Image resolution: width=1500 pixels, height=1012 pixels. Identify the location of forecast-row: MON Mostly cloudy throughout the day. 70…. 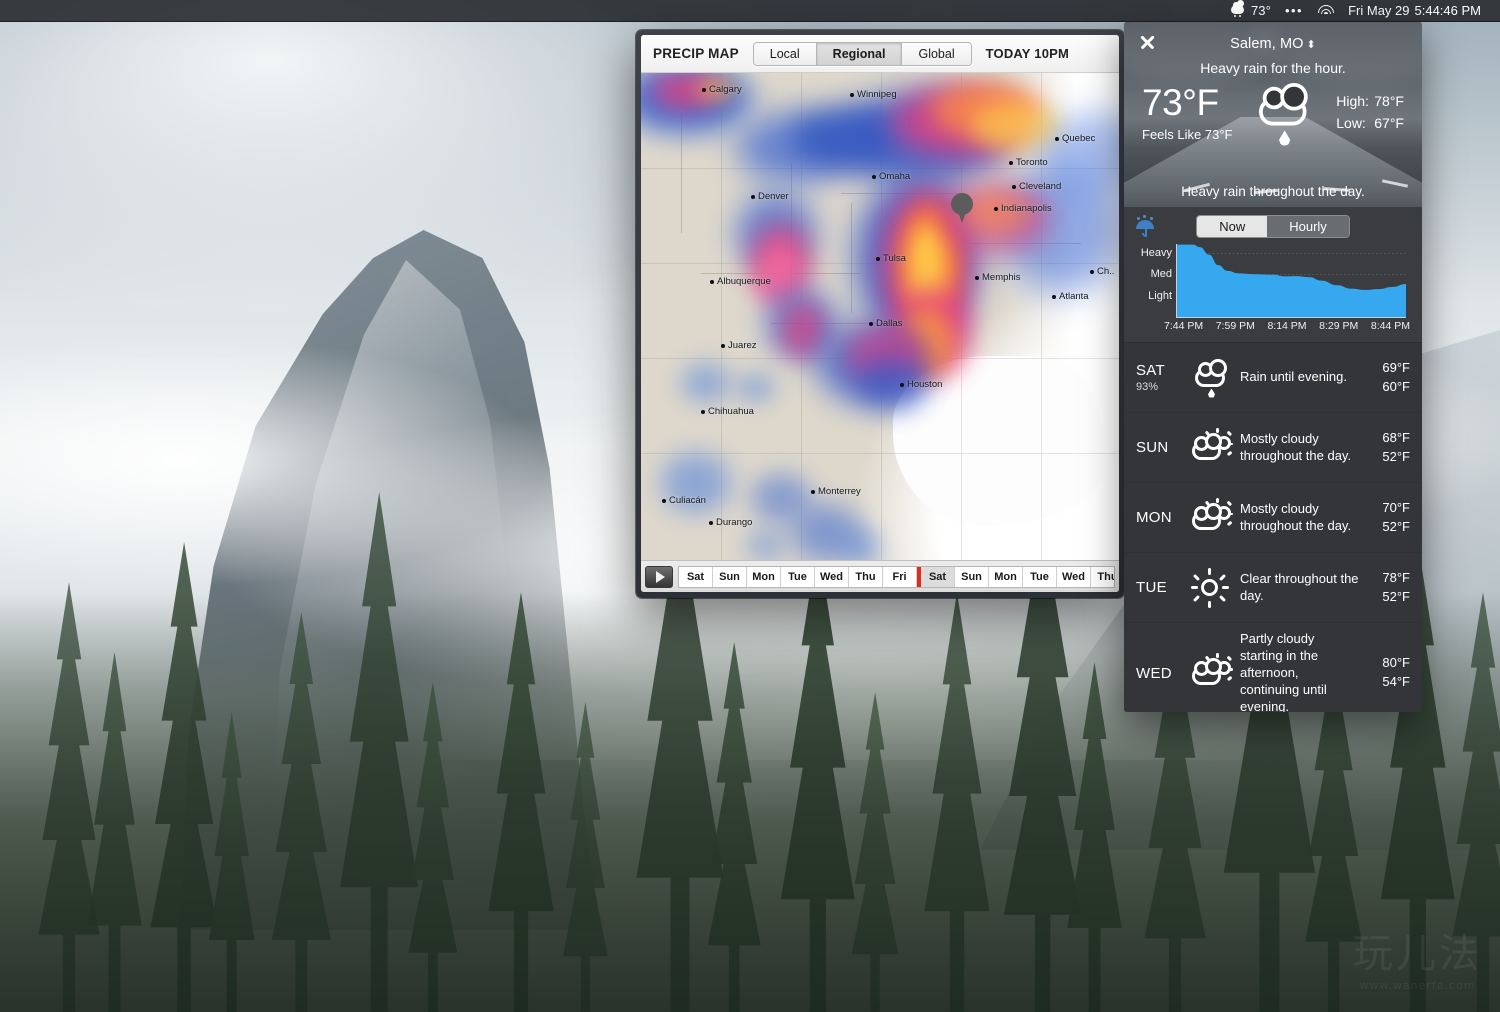
(1273, 518).